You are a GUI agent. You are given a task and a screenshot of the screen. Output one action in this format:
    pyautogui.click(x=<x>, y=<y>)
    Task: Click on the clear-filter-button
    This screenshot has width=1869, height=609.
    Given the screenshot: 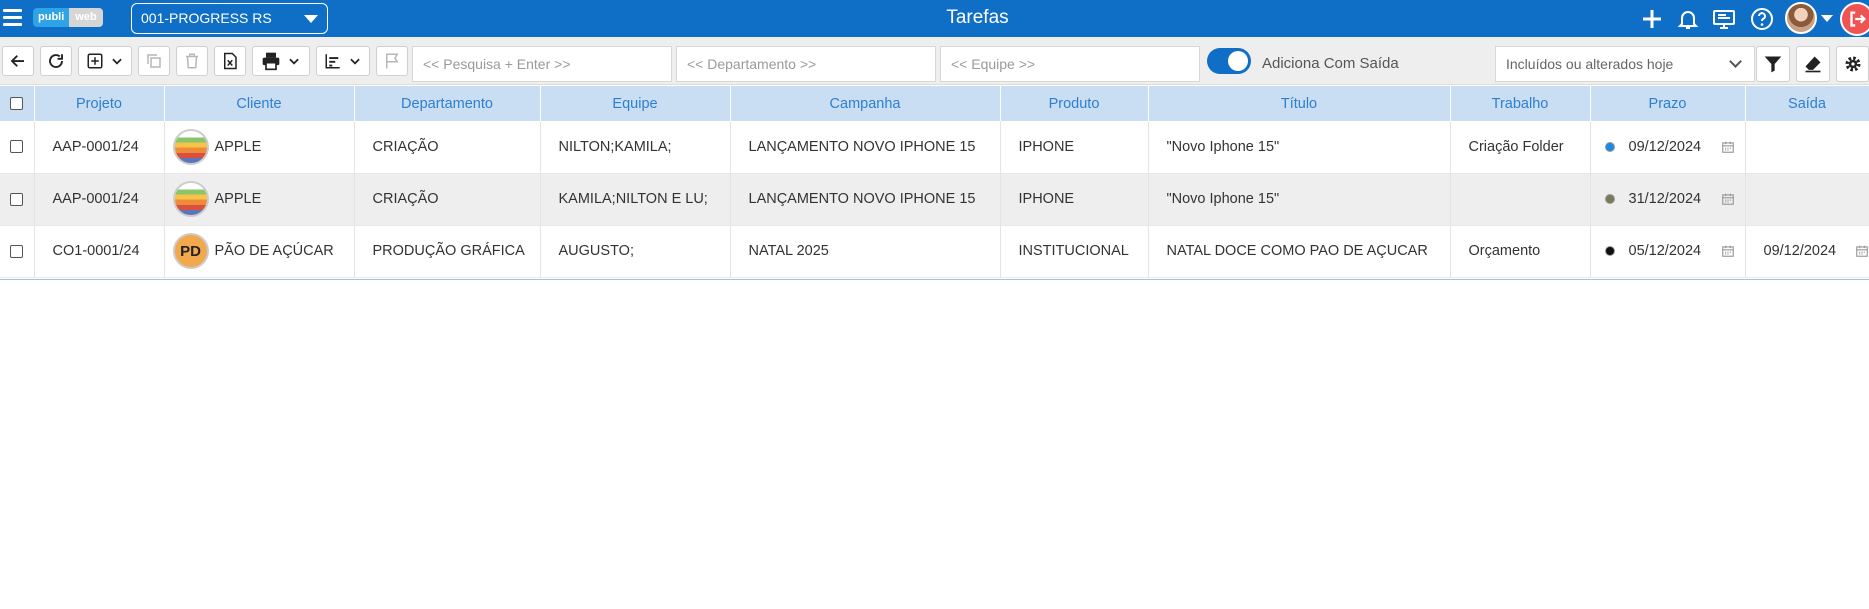 What is the action you would take?
    pyautogui.click(x=1813, y=64)
    